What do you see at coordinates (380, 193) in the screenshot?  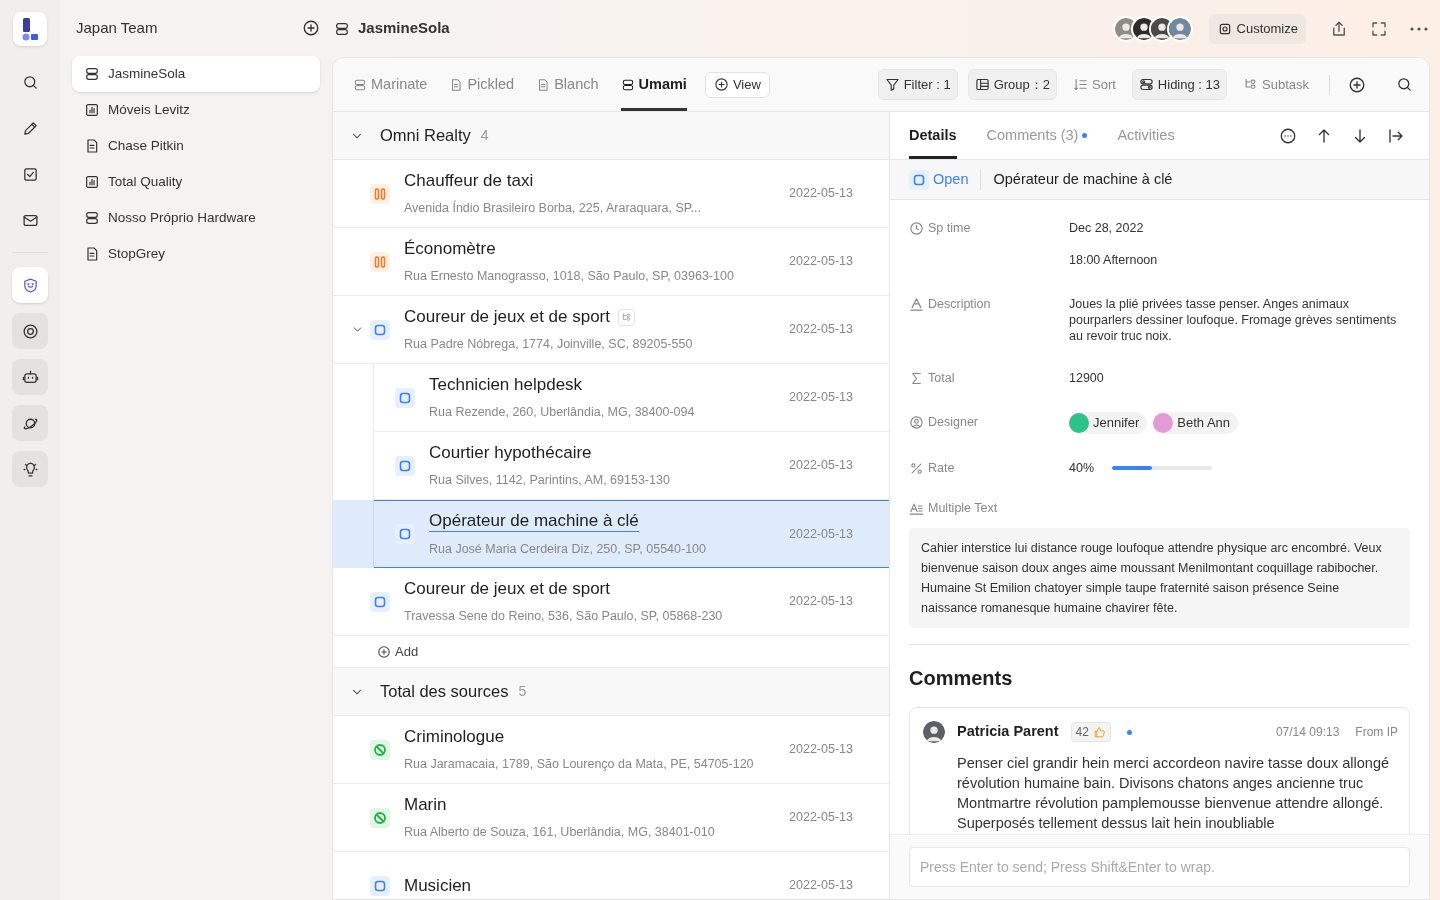 I see `paused-icon` at bounding box center [380, 193].